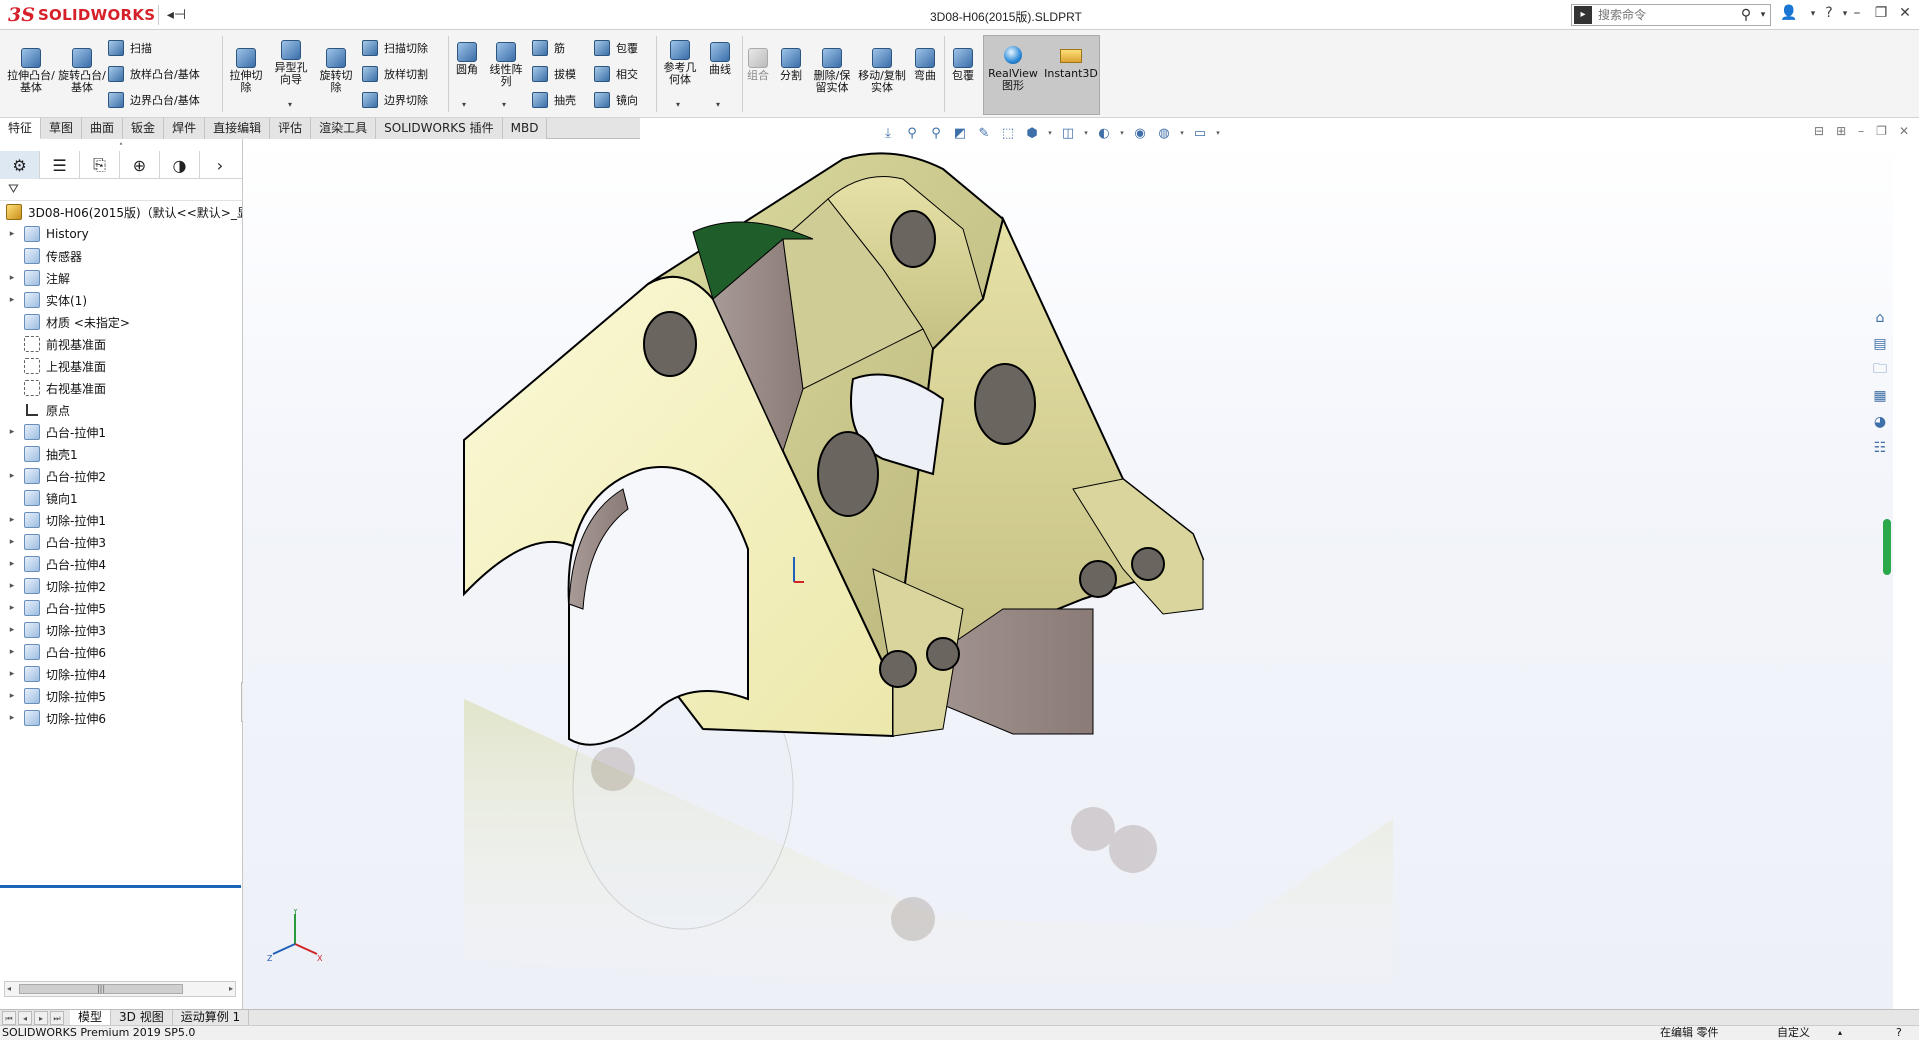 The image size is (1919, 1040). Describe the element at coordinates (154, 74) in the screenshot. I see `loft-boss-button: 放样凸台/基体` at that location.